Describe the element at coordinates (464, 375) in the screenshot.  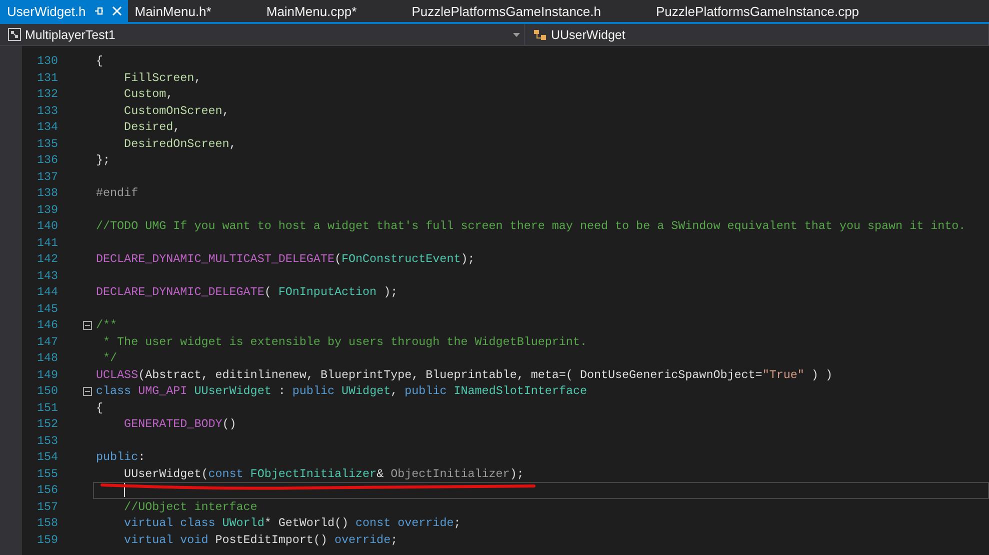
I see `code-line: UCLASS(Abstract, editinlinenew, BlueprintType, Blueprintable, meta=( DontUseGenericSpawnObject="True" ) )` at that location.